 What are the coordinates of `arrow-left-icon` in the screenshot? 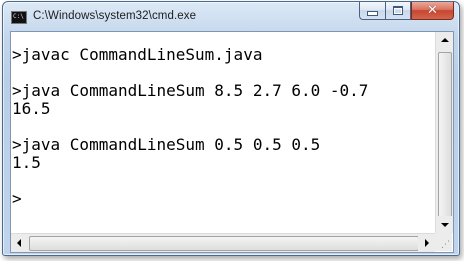 It's located at (19, 243).